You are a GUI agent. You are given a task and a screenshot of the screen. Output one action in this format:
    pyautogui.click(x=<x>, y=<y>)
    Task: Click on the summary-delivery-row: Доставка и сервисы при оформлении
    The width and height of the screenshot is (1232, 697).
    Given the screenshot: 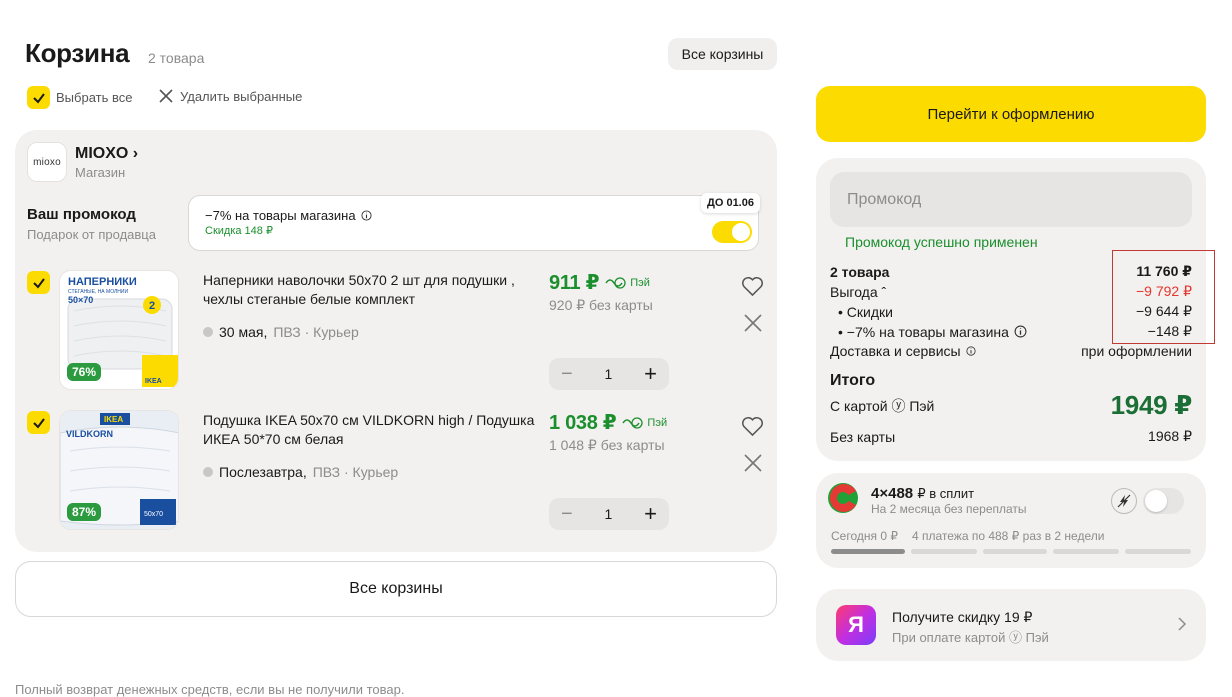 What is the action you would take?
    pyautogui.click(x=1011, y=351)
    